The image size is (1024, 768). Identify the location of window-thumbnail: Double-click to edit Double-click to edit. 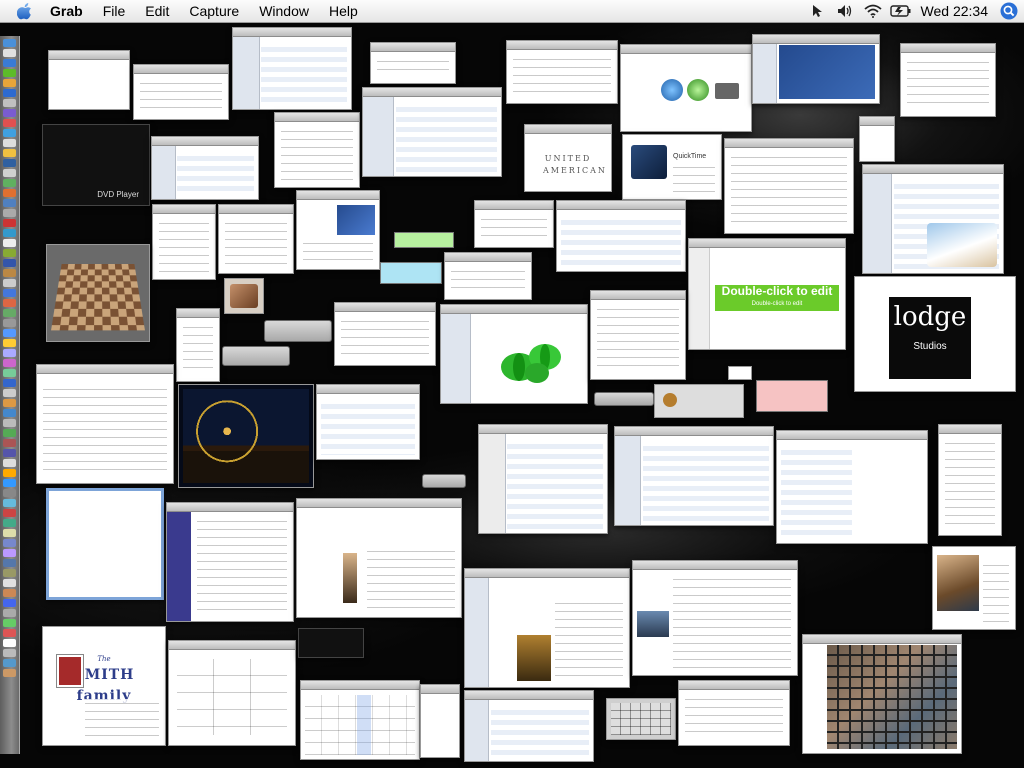
(767, 294).